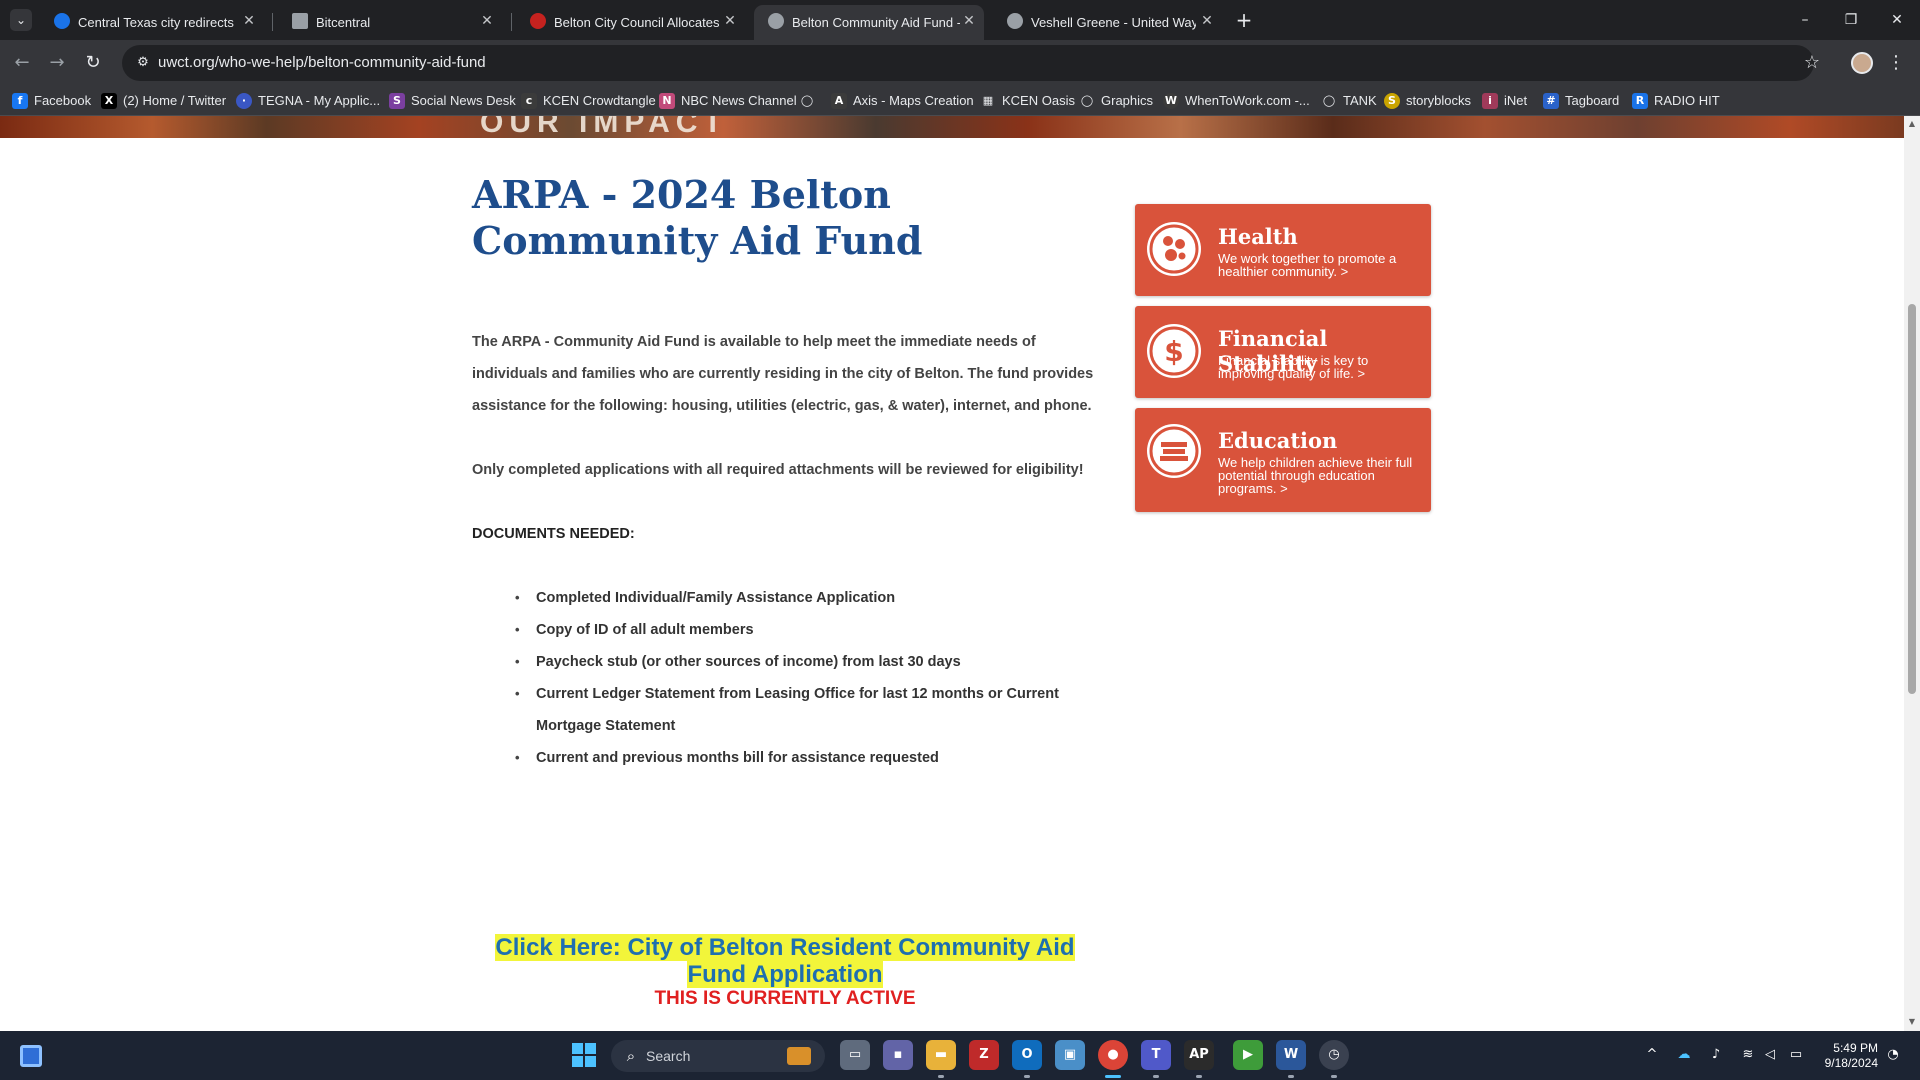 Image resolution: width=1920 pixels, height=1080 pixels. I want to click on wifi-icon: ≋, so click(1748, 1055).